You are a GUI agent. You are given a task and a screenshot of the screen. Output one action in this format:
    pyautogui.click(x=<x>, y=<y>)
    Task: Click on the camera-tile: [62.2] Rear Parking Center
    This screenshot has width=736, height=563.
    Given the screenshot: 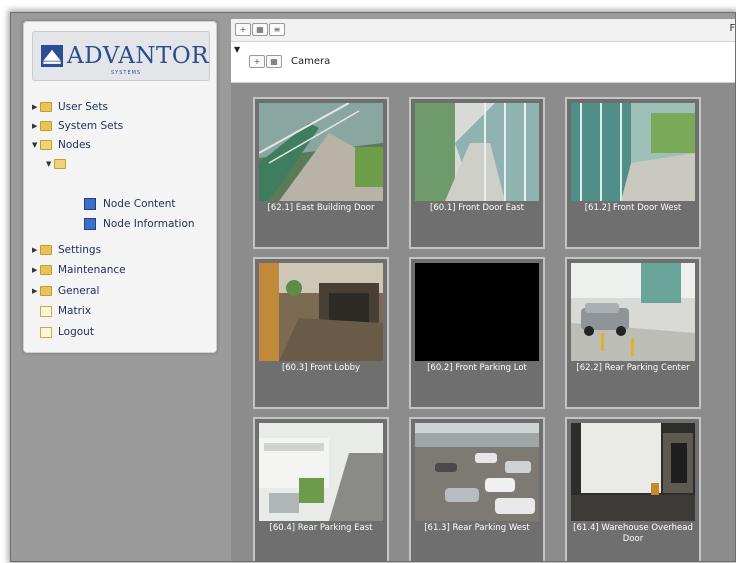 What is the action you would take?
    pyautogui.click(x=633, y=333)
    